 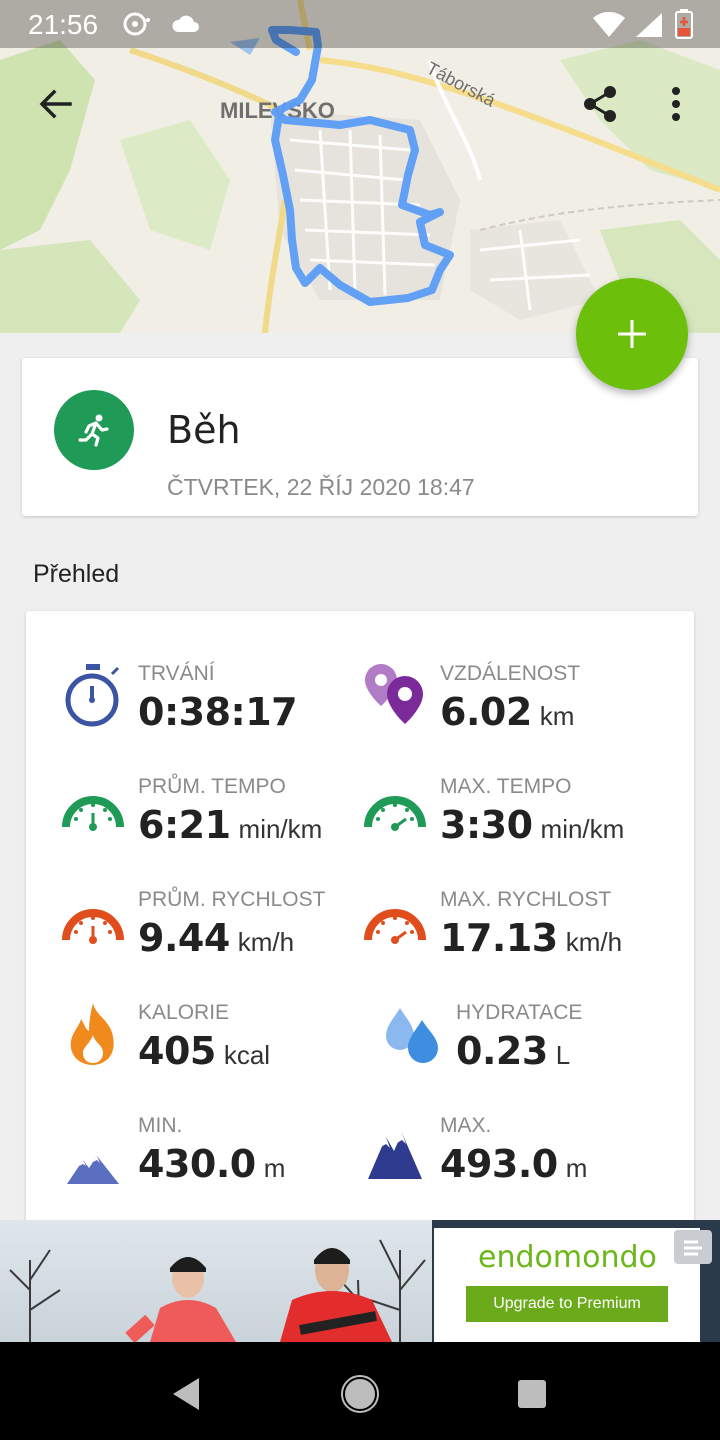 I want to click on ad-panel: endomondo Upgrade to Premium, so click(x=567, y=1285).